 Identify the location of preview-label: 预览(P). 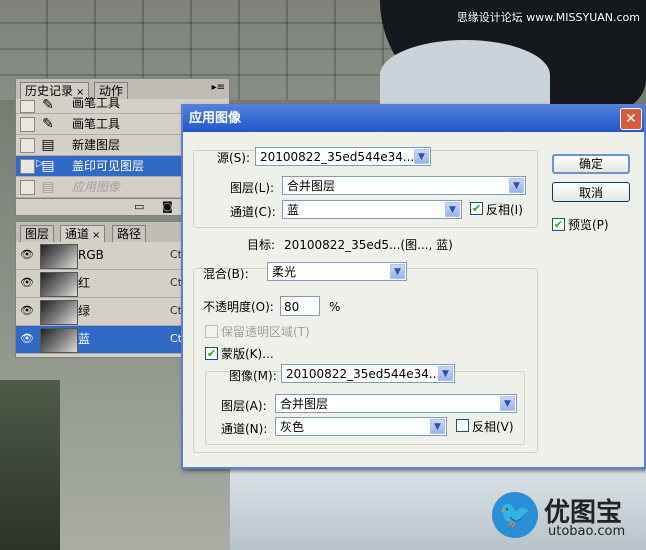
(588, 225).